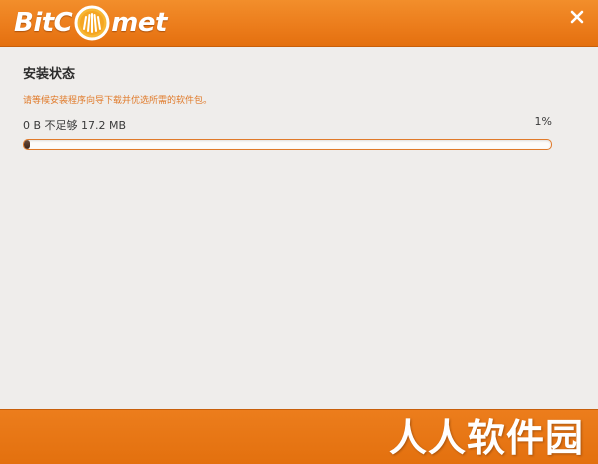 Image resolution: width=598 pixels, height=464 pixels. What do you see at coordinates (299, 436) in the screenshot?
I see `footer-bar: 人人软件园` at bounding box center [299, 436].